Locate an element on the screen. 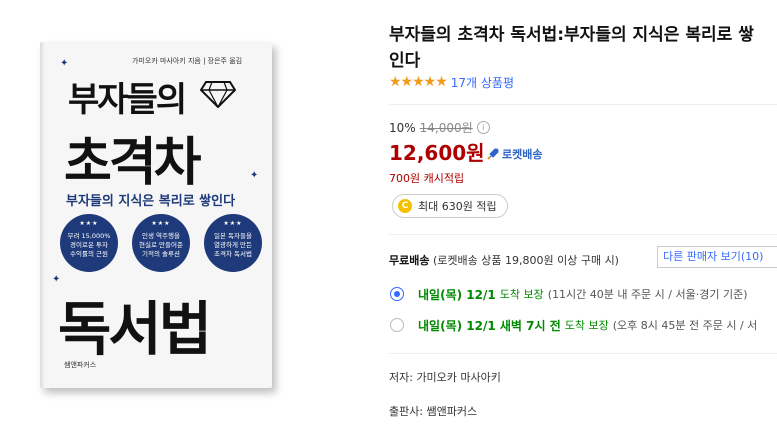 This screenshot has height=429, width=777. cover-title-line3: 독서법 is located at coordinates (135, 329).